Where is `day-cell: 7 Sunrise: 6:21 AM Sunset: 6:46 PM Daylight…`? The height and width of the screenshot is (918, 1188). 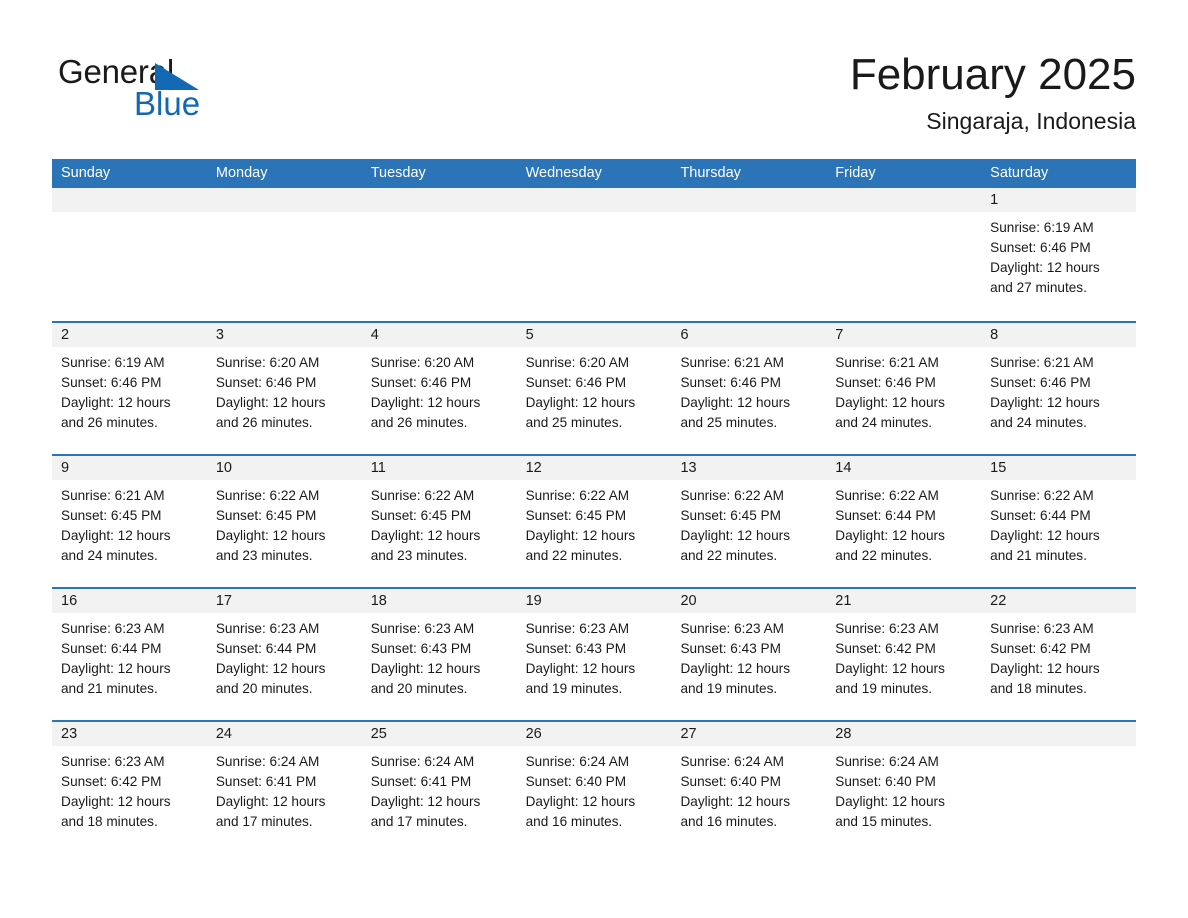
day-cell: 7 Sunrise: 6:21 AM Sunset: 6:46 PM Daylight… is located at coordinates (904, 388).